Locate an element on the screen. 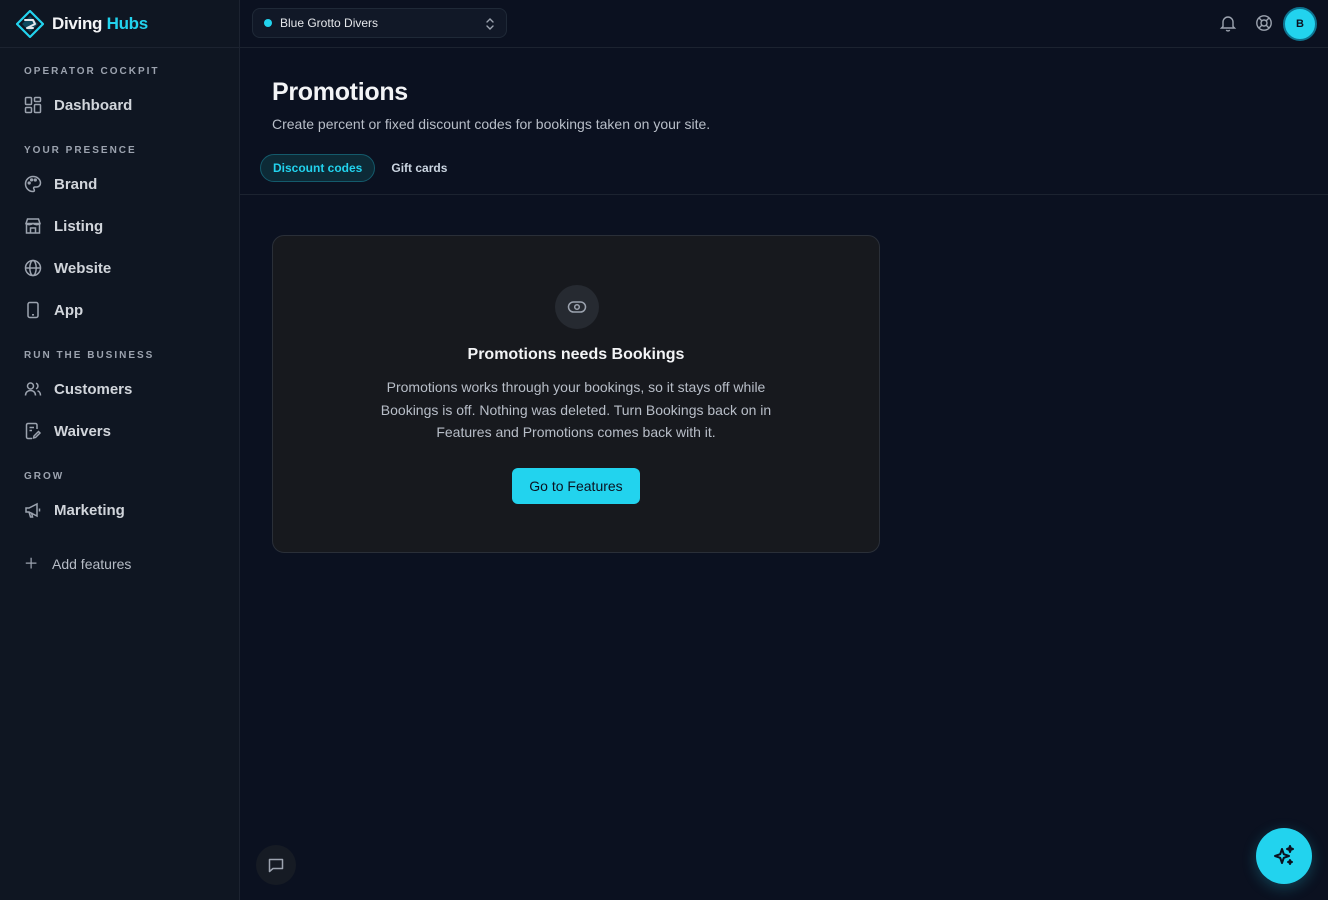 The height and width of the screenshot is (900, 1328). plus-icon is located at coordinates (31, 563).